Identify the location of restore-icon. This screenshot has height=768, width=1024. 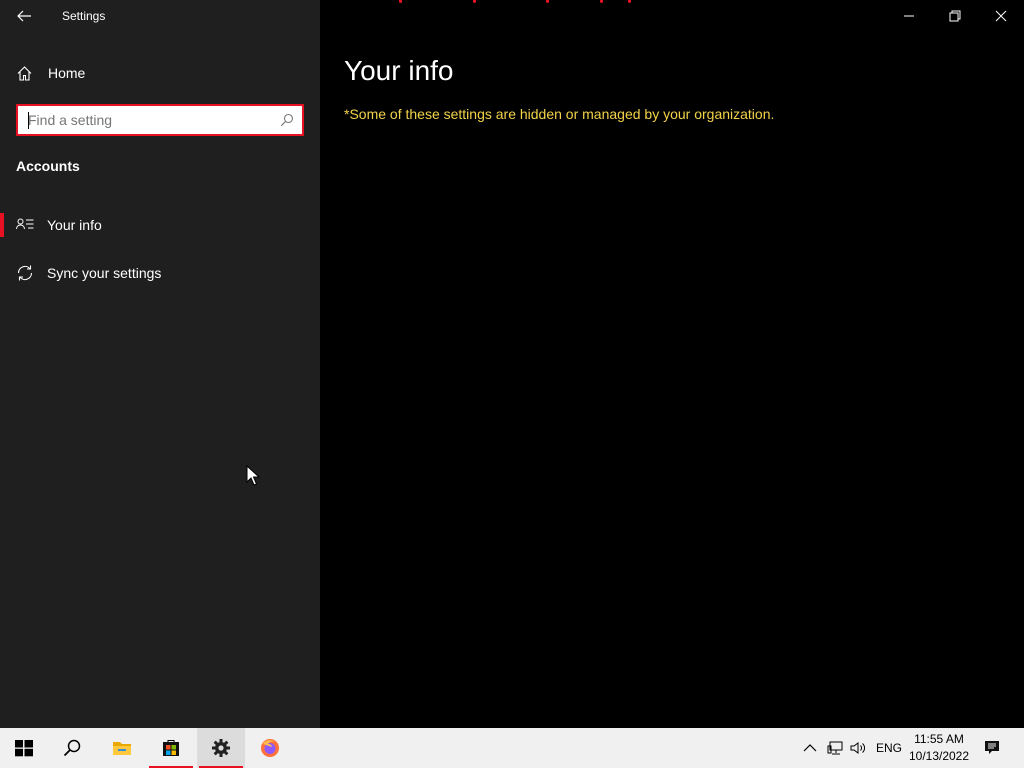
(955, 16).